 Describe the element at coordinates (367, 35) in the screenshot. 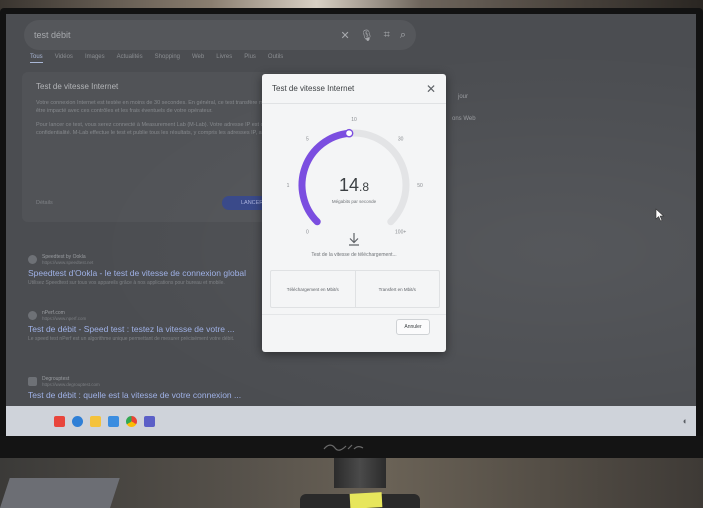

I see `microphone-icon: 🎙` at that location.